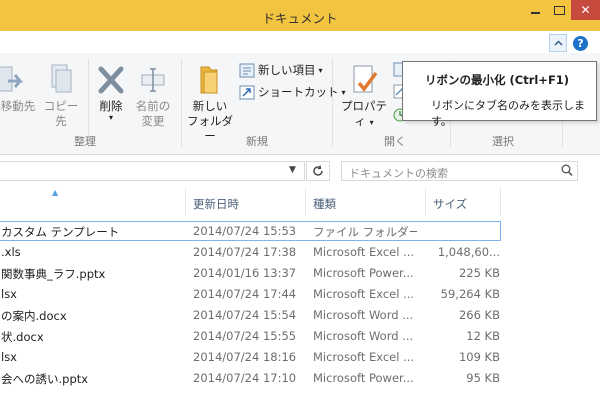 The height and width of the screenshot is (400, 600). I want to click on file-date: 2014/07/24 17:44, so click(245, 294).